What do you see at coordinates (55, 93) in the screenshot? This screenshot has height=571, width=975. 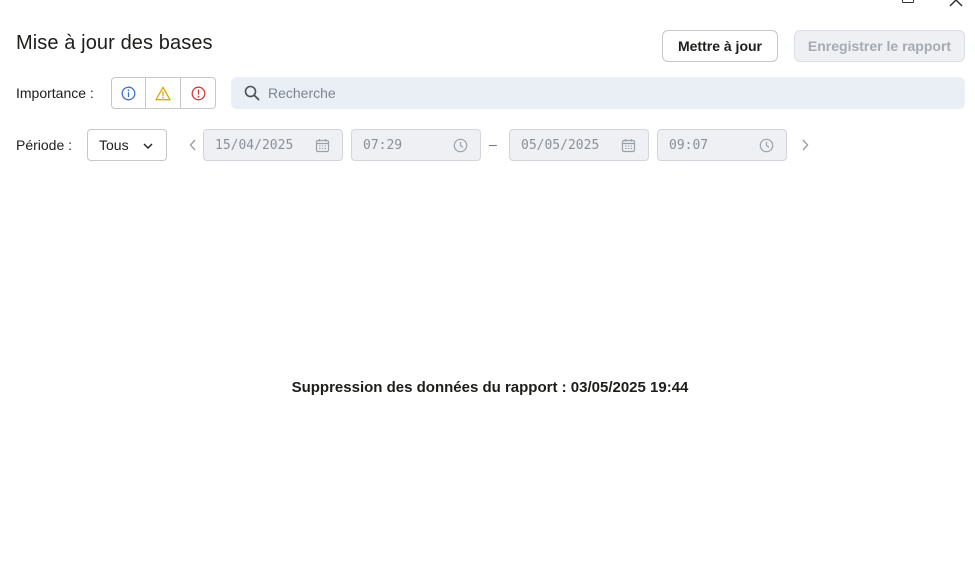 I see `importance-label: Importance :` at bounding box center [55, 93].